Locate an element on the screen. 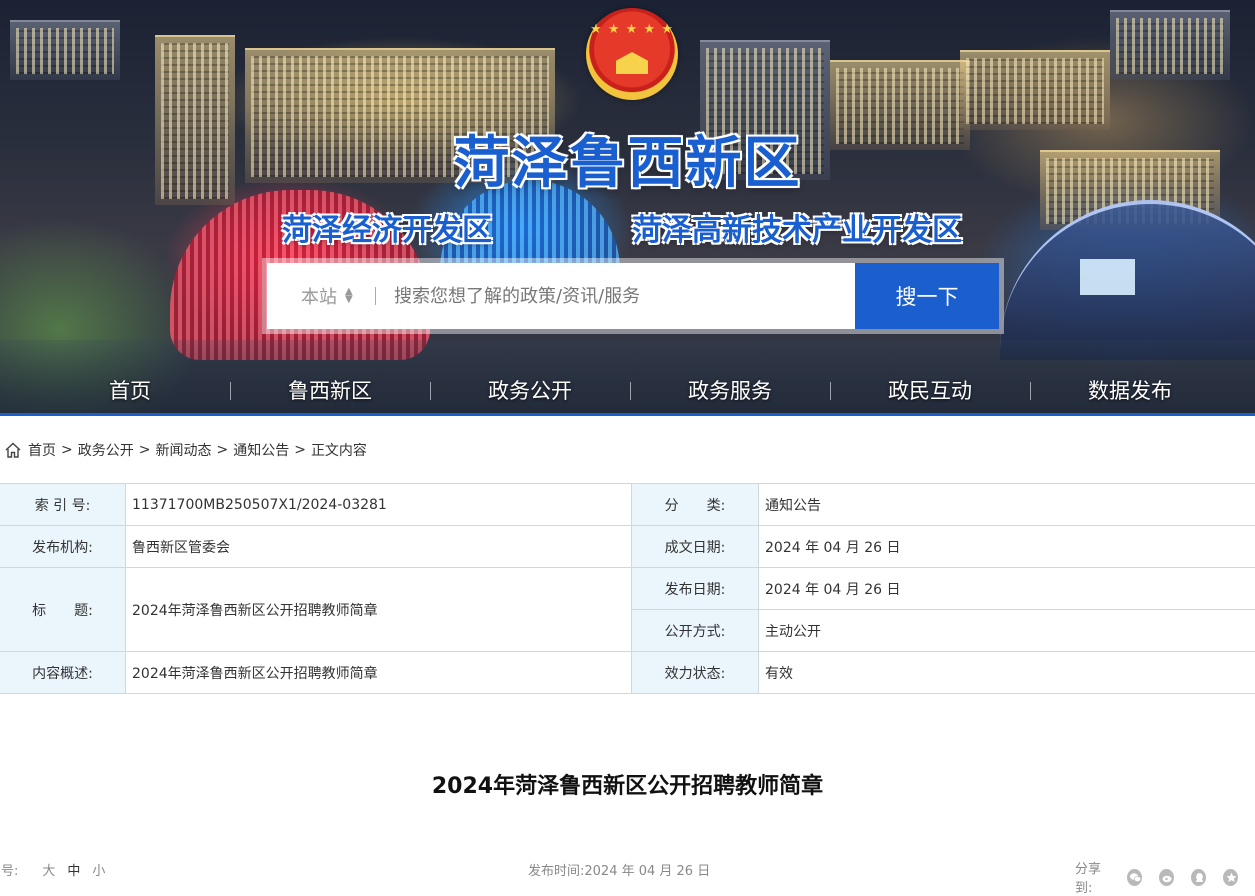  search-divider is located at coordinates (375, 296).